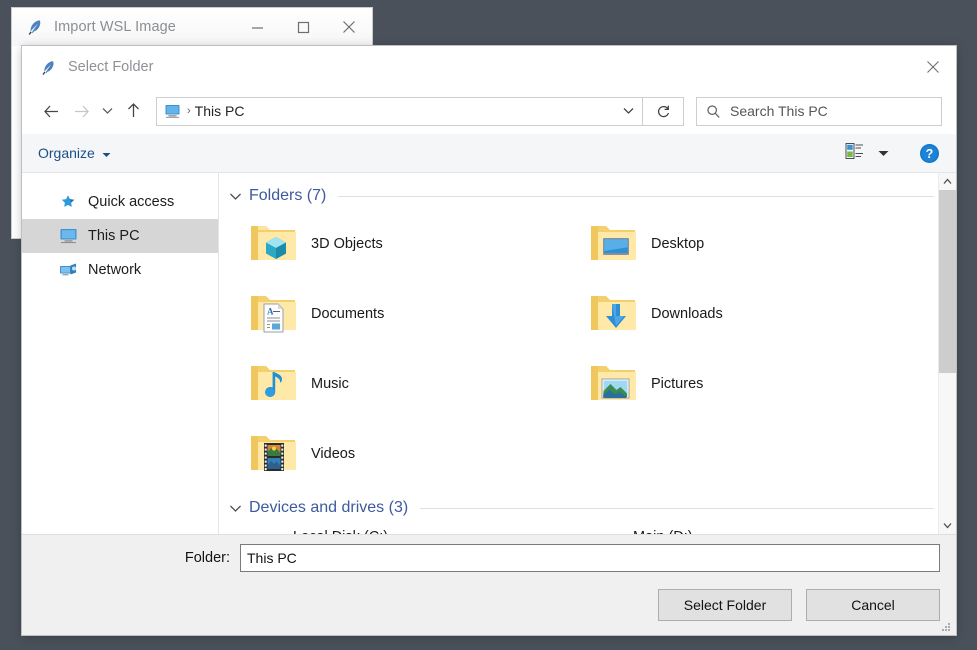  What do you see at coordinates (613, 244) in the screenshot?
I see `folder-desktop-icon` at bounding box center [613, 244].